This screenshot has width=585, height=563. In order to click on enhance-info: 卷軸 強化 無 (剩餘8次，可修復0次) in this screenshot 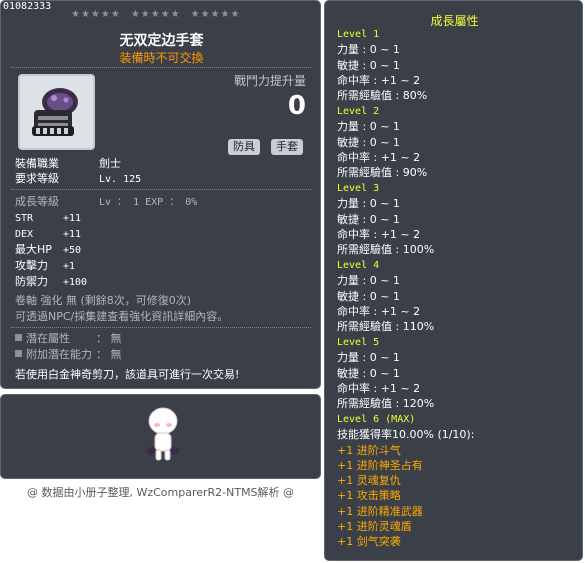, I will do `click(103, 300)`.